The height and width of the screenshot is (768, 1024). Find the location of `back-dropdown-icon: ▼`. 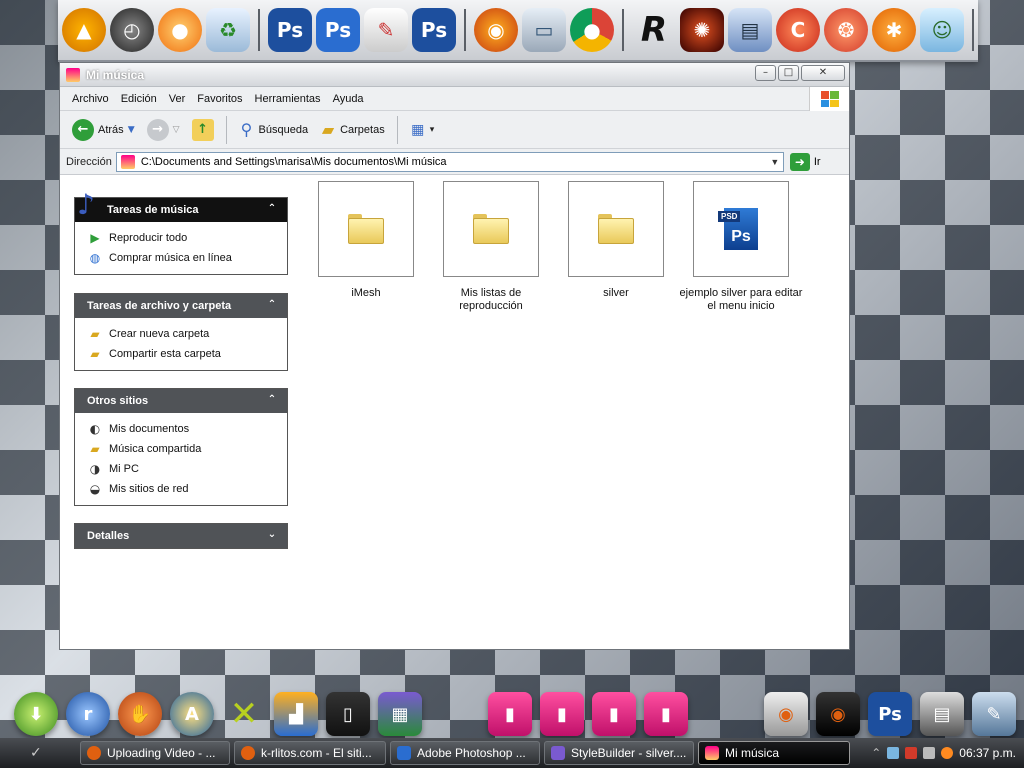

back-dropdown-icon: ▼ is located at coordinates (131, 130).